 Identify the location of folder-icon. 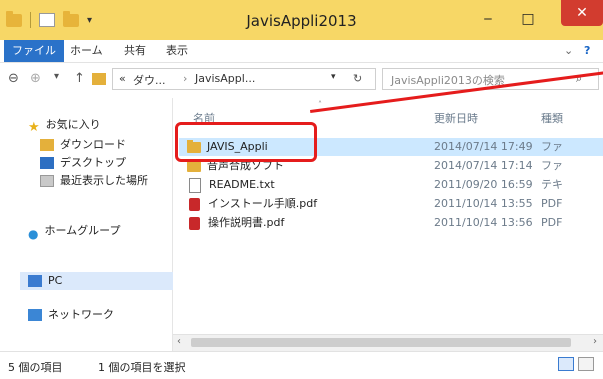
(194, 165).